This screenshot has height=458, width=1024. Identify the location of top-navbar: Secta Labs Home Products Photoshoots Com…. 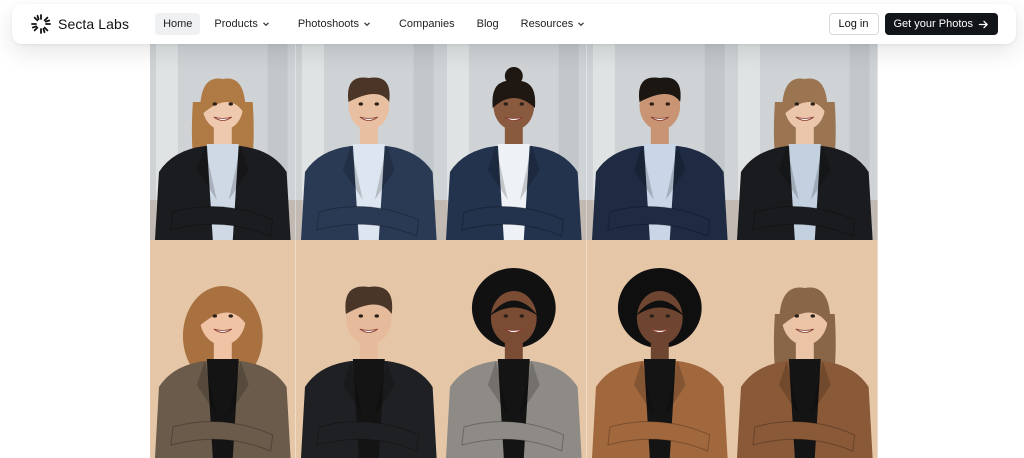
(514, 24).